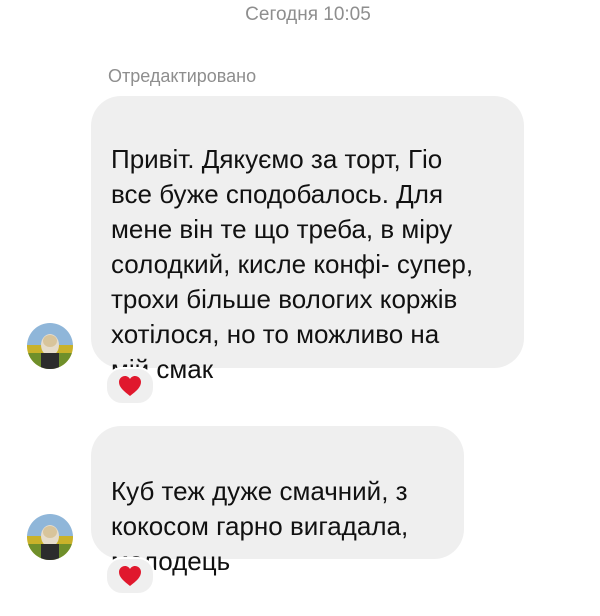 Image resolution: width=600 pixels, height=616 pixels. What do you see at coordinates (182, 76) in the screenshot?
I see `edited-label: Отредактировано` at bounding box center [182, 76].